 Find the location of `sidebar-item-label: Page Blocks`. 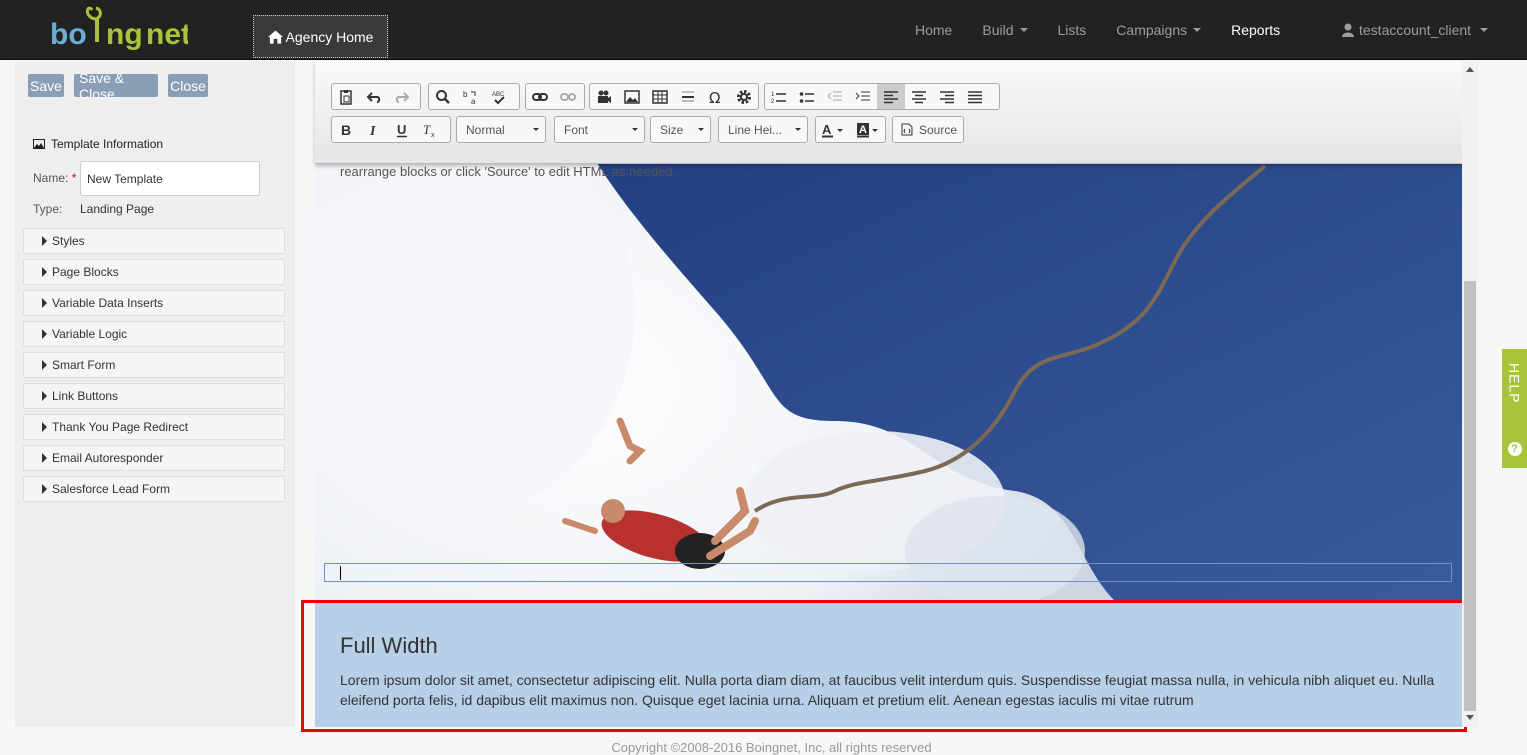

sidebar-item-label: Page Blocks is located at coordinates (85, 272).